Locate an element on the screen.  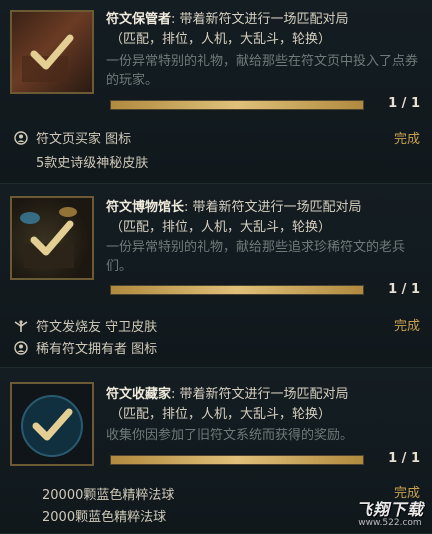
reward-item: 符文页买家 图标 is located at coordinates (72, 137).